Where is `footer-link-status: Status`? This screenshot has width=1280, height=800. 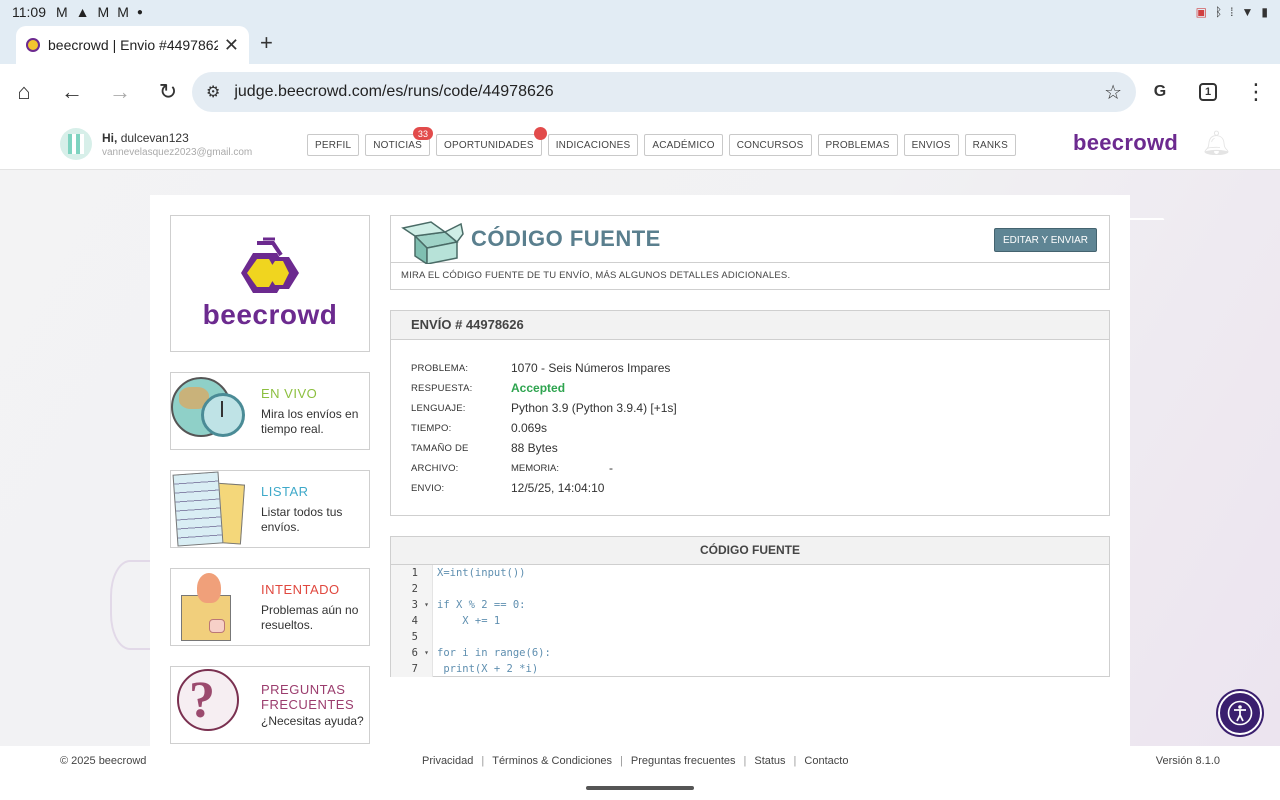 footer-link-status: Status is located at coordinates (769, 761).